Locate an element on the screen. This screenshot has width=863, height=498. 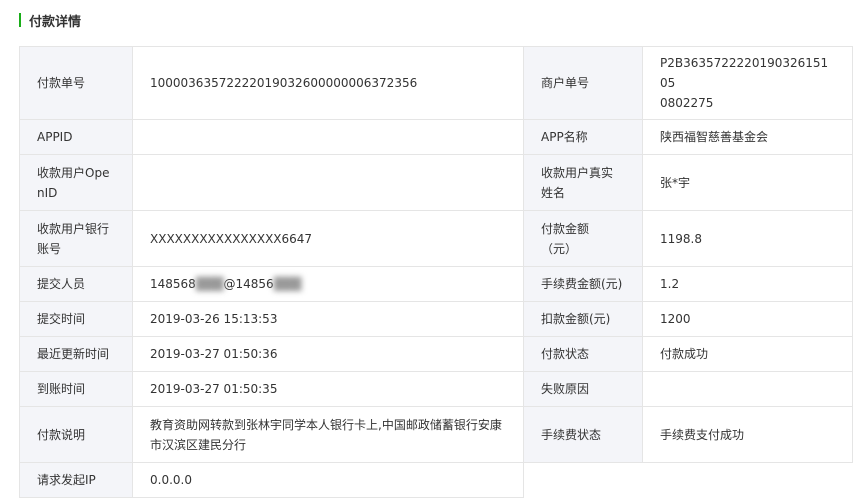
amount-value: 1198.8 is located at coordinates (747, 238).